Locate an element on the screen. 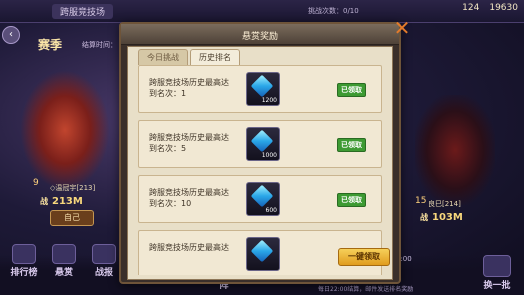  left-player-power: 战 213M is located at coordinates (61, 201).